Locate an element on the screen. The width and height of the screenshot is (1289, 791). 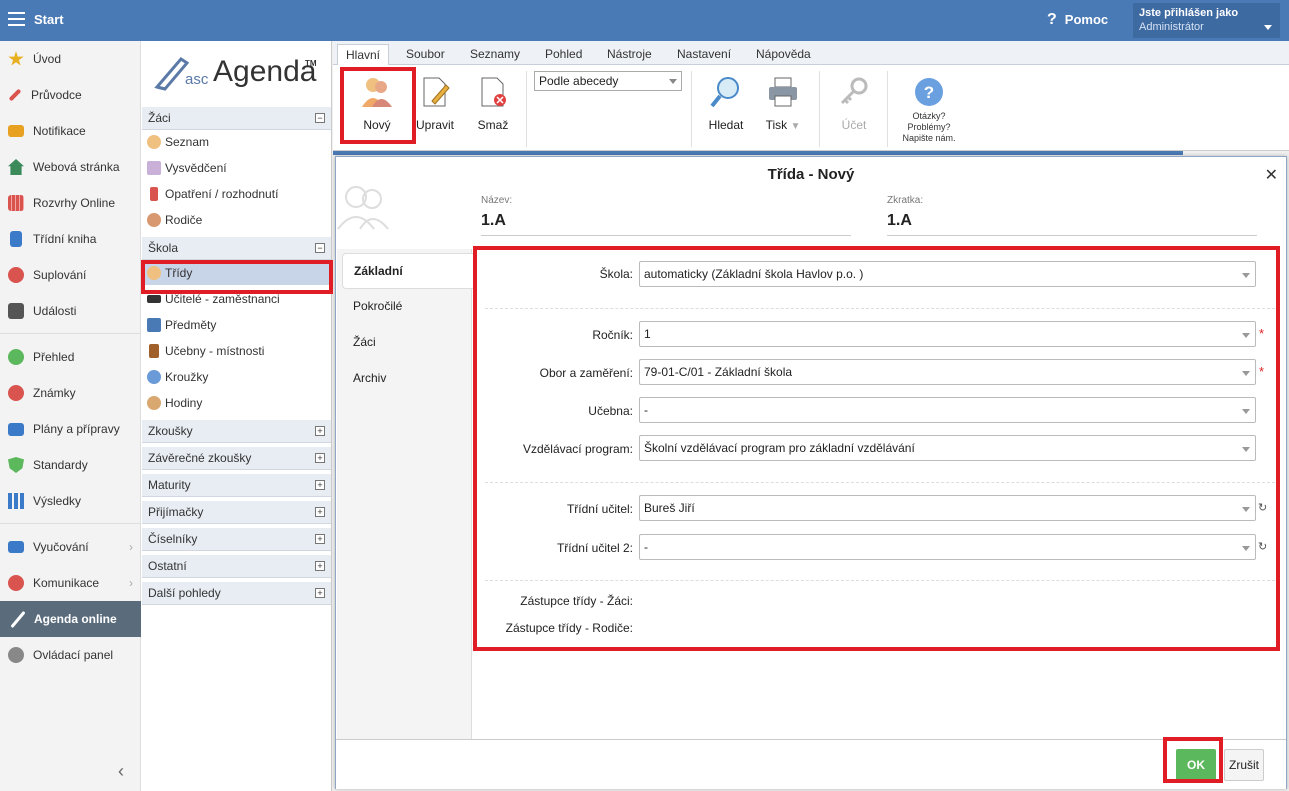
user-menu: Jste přihlášen jako Administrátor is located at coordinates (1206, 20).